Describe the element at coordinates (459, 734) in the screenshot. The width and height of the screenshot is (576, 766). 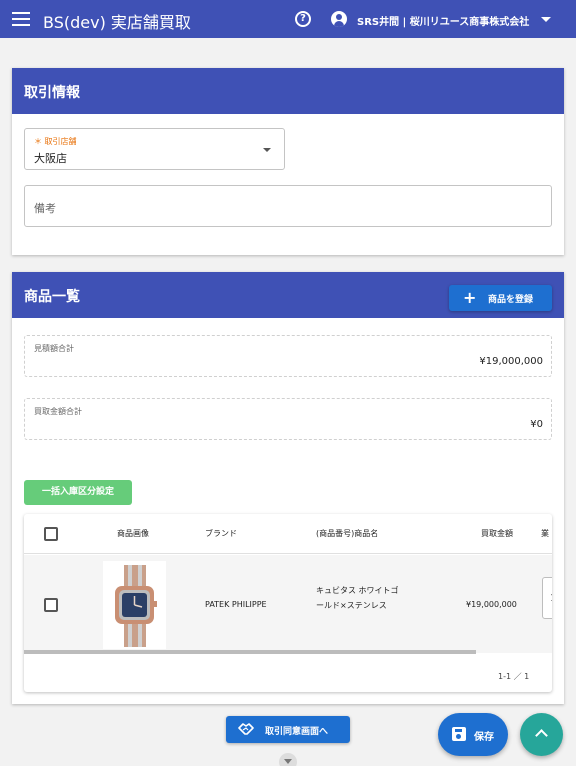
I see `save-icon` at that location.